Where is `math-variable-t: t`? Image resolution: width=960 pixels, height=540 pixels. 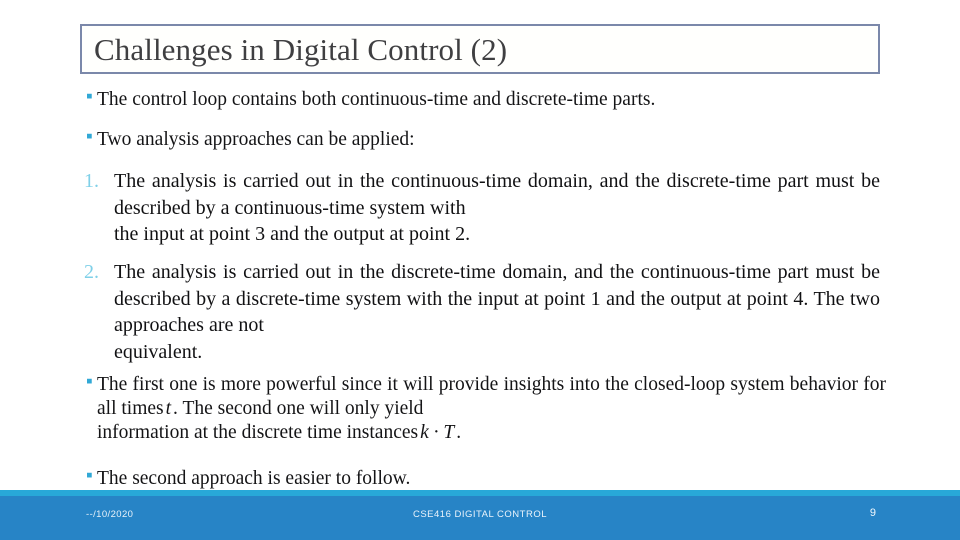 math-variable-t: t is located at coordinates (168, 408).